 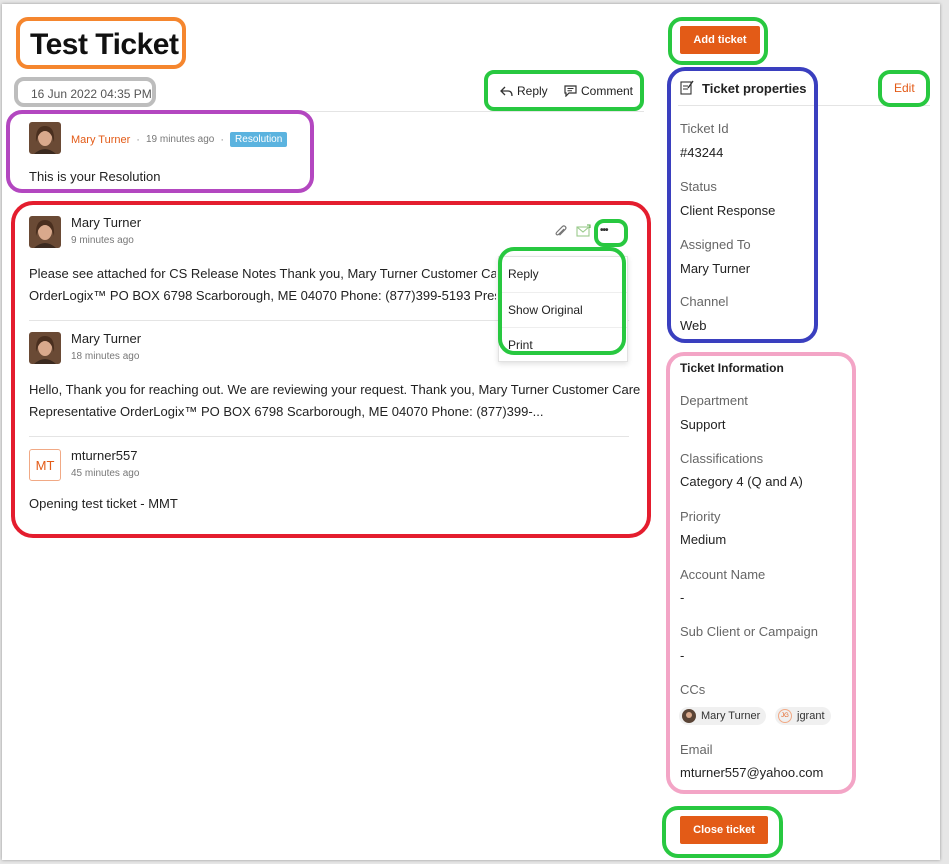 What do you see at coordinates (811, 716) in the screenshot?
I see `cc-name: jgrant` at bounding box center [811, 716].